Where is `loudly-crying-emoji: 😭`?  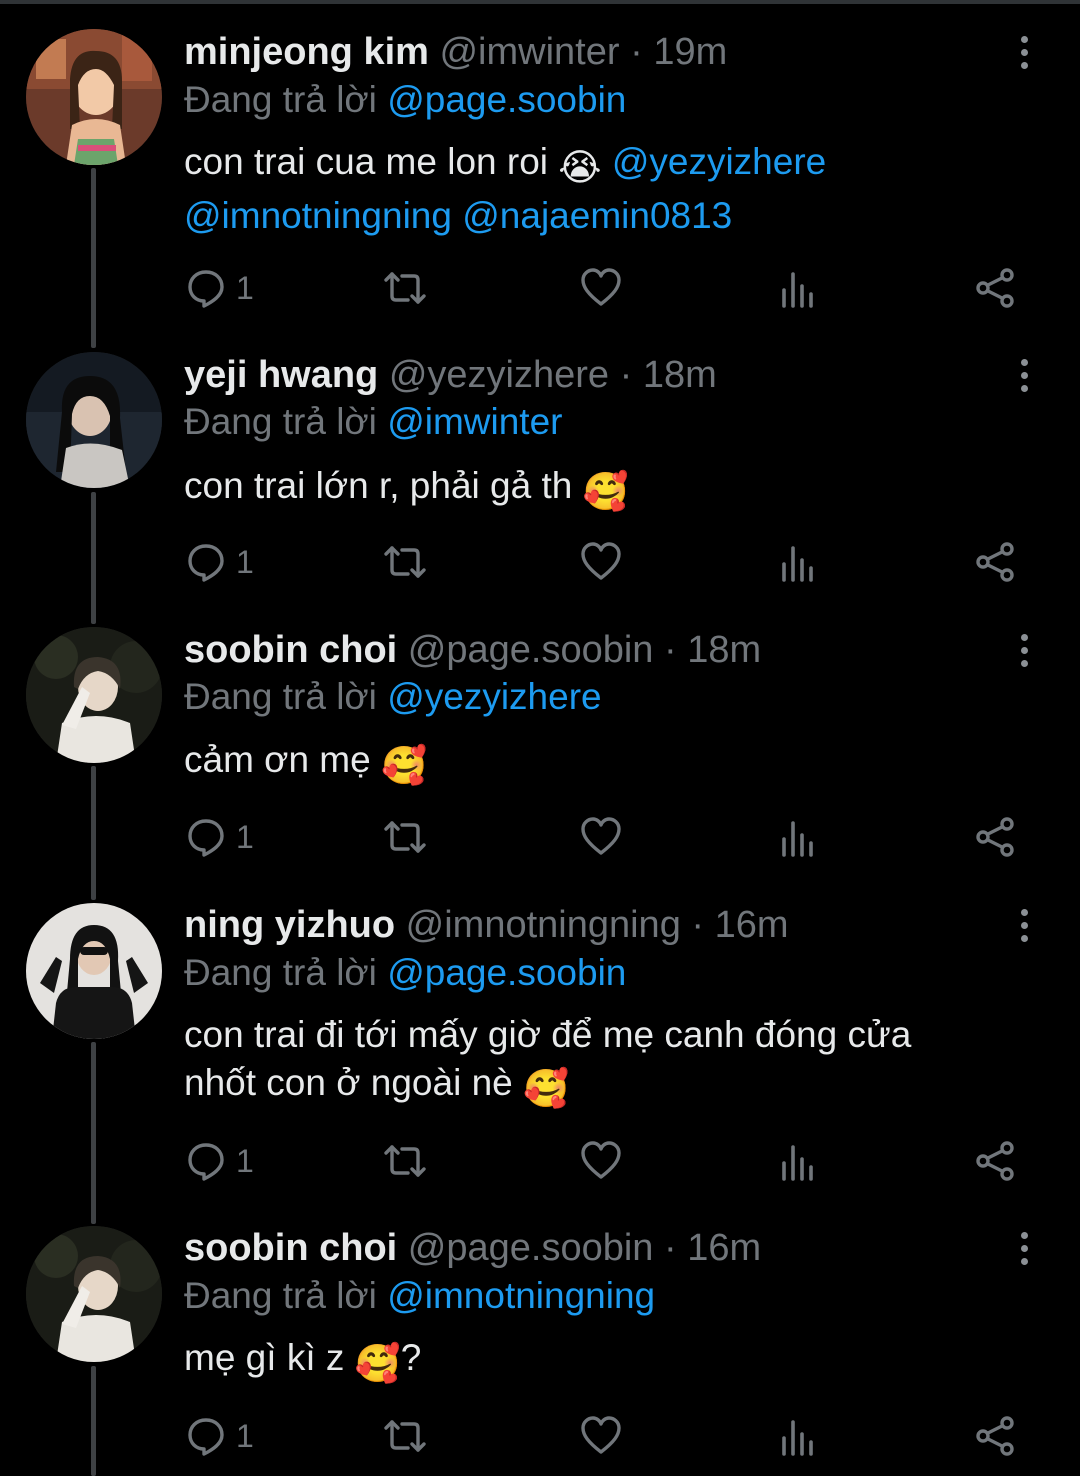 loudly-crying-emoji: 😭 is located at coordinates (580, 167).